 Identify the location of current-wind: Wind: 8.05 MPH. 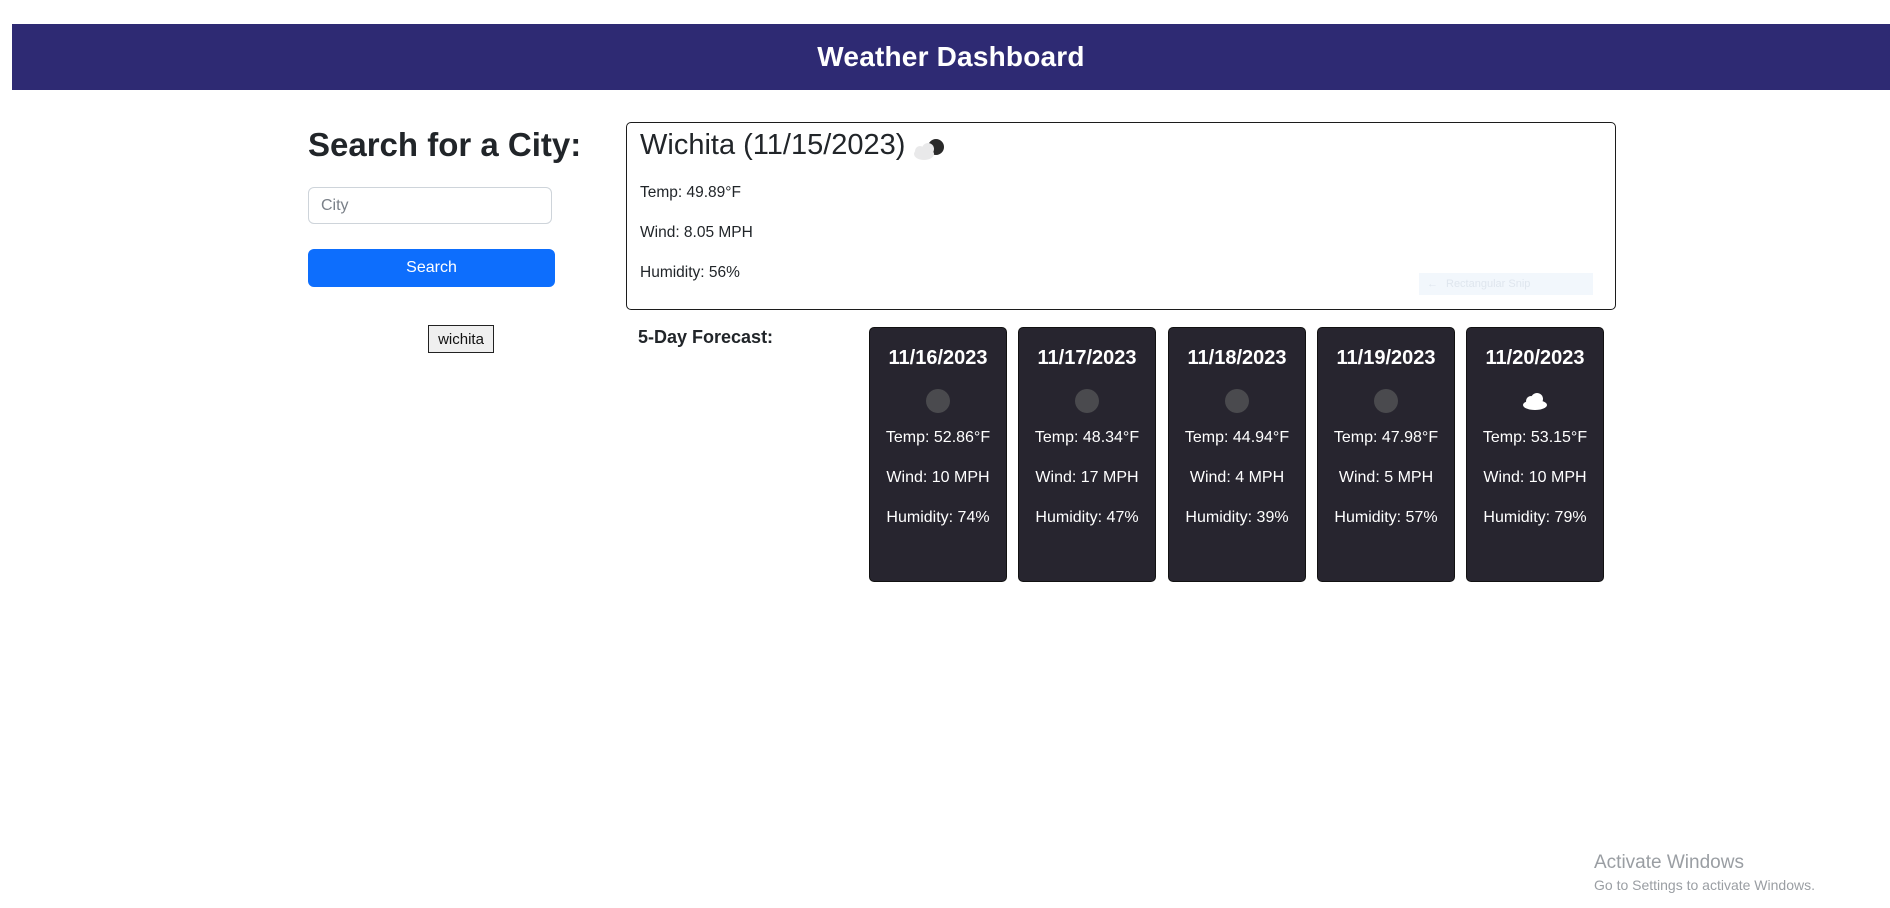
(696, 232).